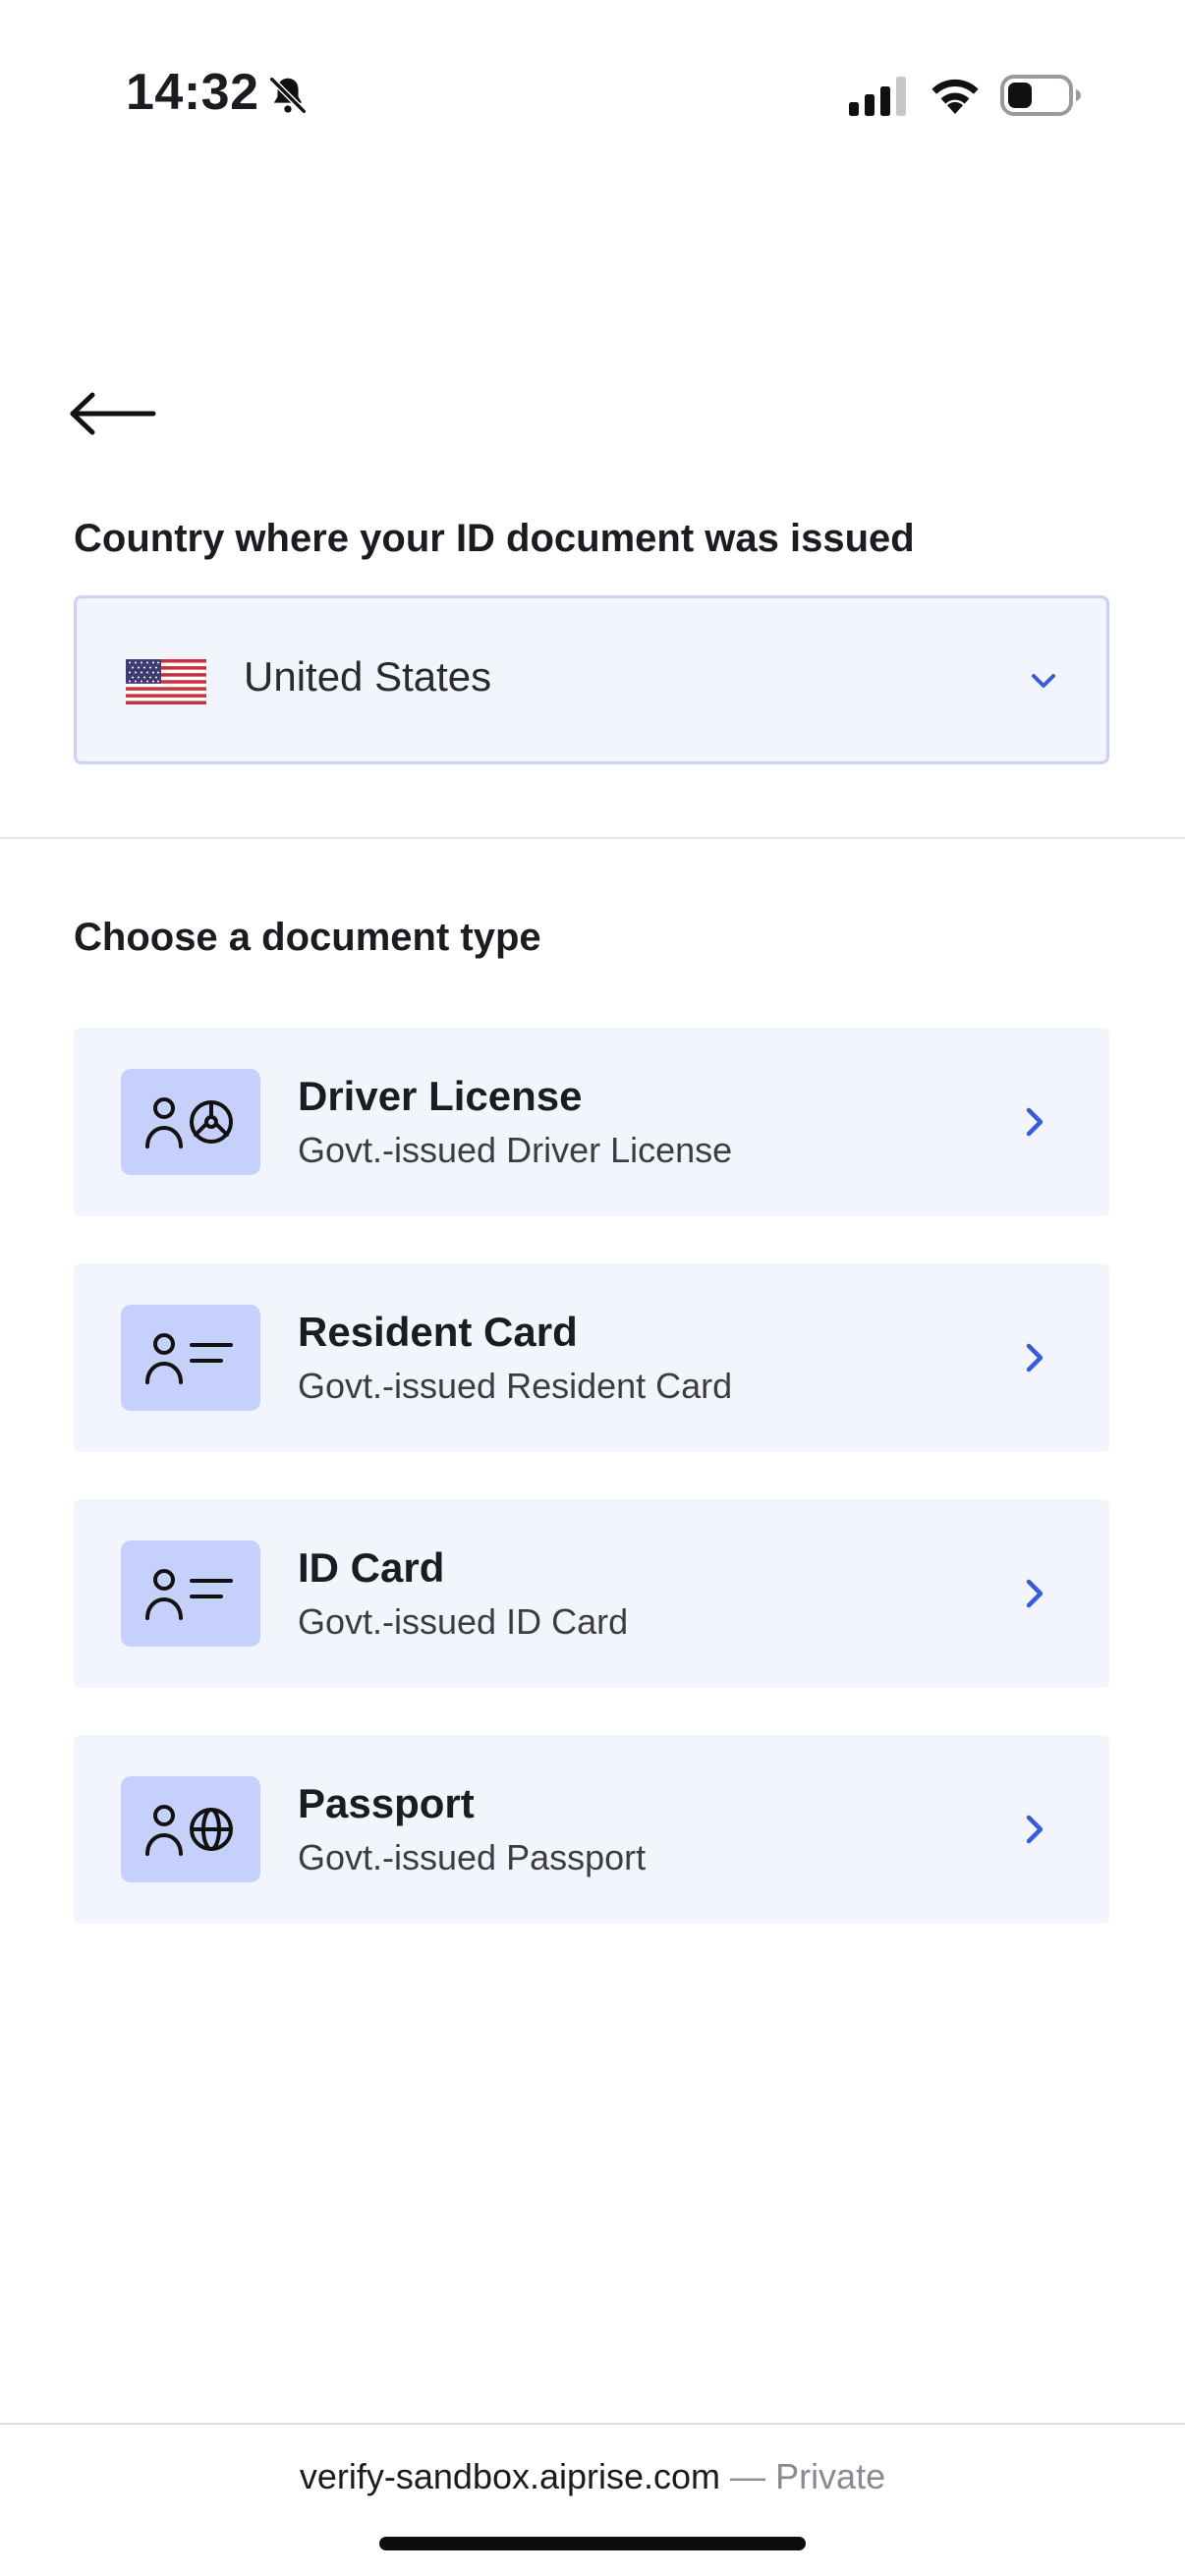  I want to click on document-type-label: Choose a document type, so click(308, 937).